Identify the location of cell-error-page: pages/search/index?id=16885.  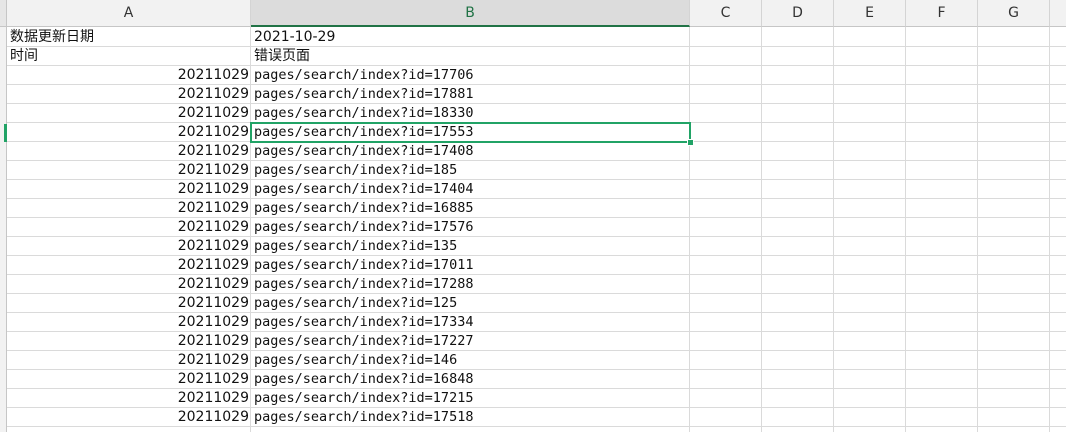
(471, 208).